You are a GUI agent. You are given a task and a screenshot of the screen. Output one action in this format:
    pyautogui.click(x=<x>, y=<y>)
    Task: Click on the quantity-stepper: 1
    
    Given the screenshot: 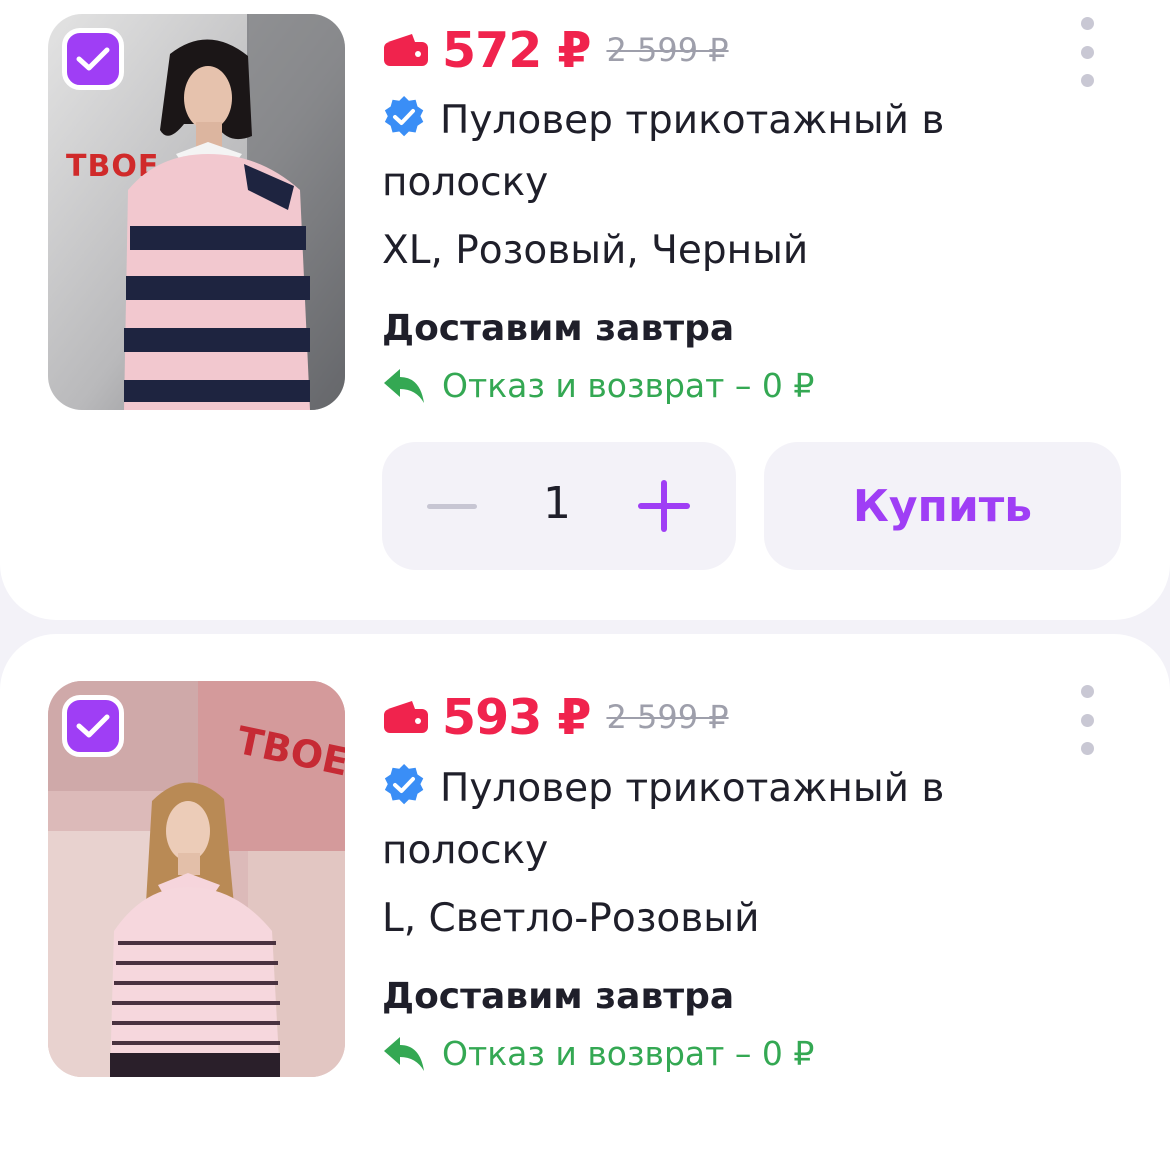 What is the action you would take?
    pyautogui.click(x=559, y=506)
    